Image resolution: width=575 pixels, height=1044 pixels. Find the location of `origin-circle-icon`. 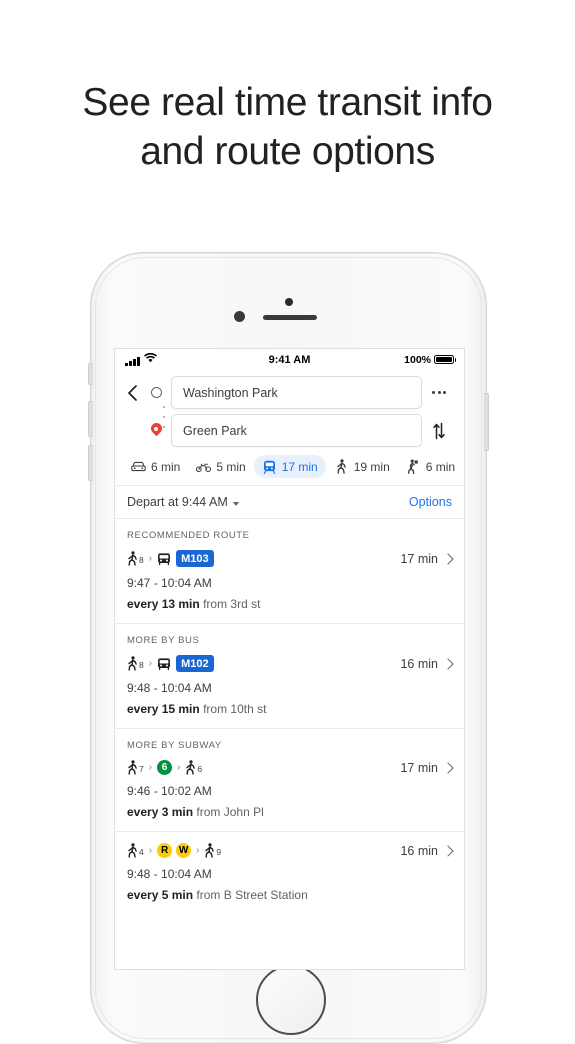

origin-circle-icon is located at coordinates (156, 392).